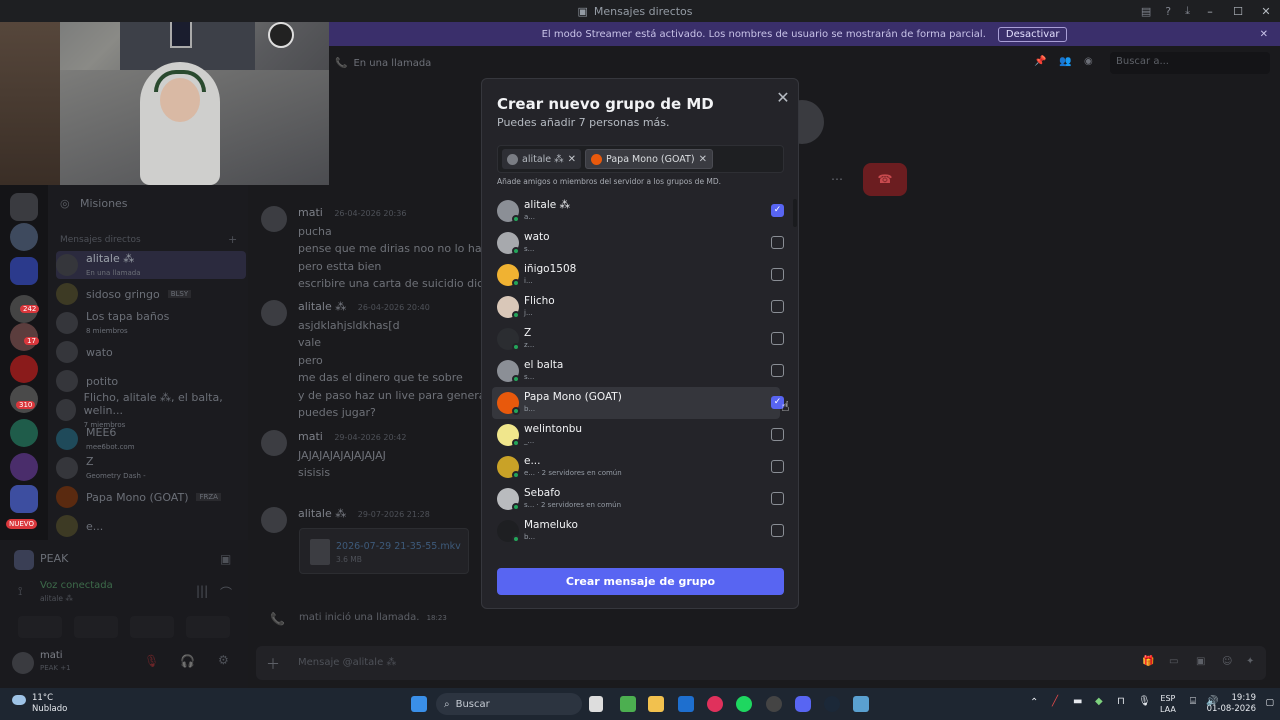 This screenshot has width=1280, height=720. What do you see at coordinates (1034, 702) in the screenshot?
I see `chevron-up-icon: ⌃` at bounding box center [1034, 702].